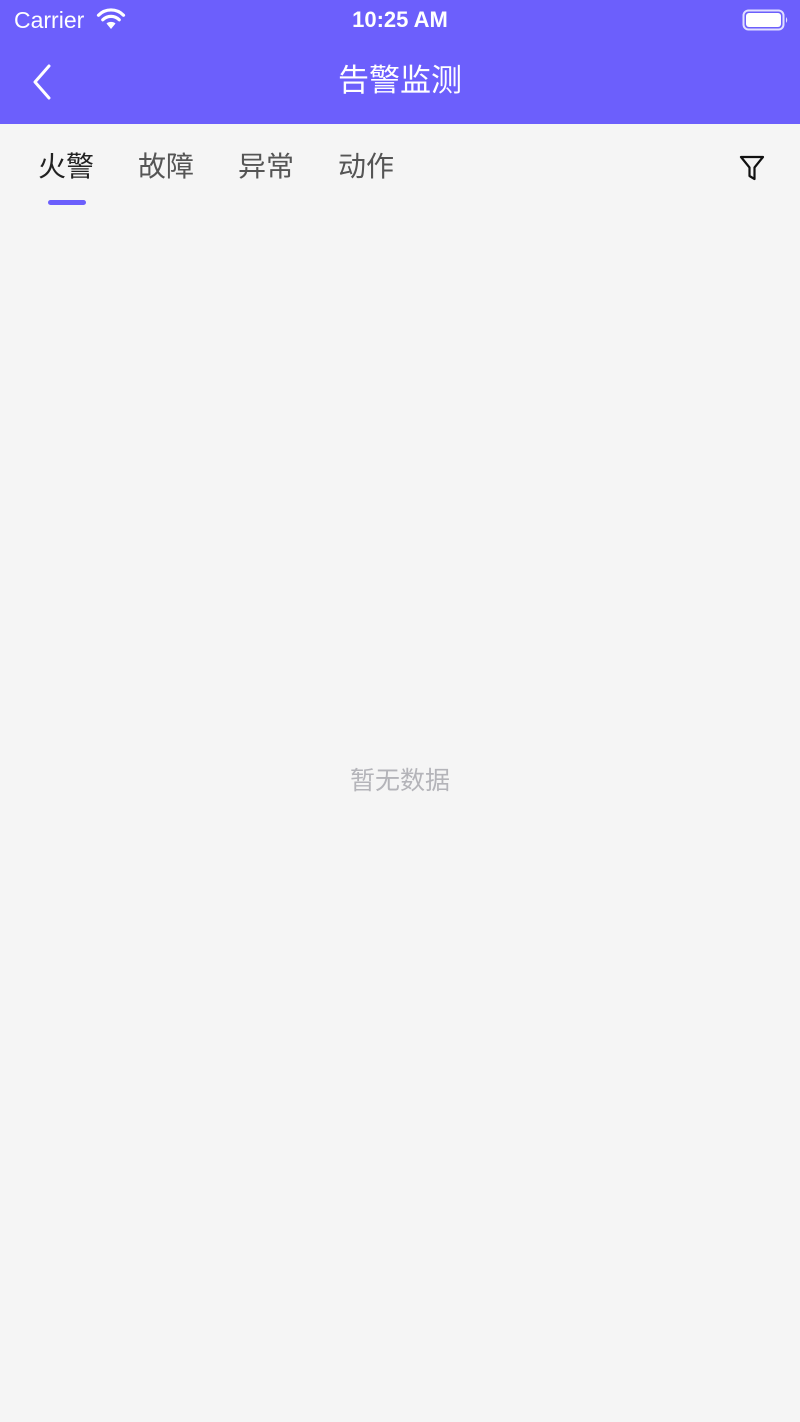 The image size is (800, 1422). I want to click on battery-icon, so click(765, 20).